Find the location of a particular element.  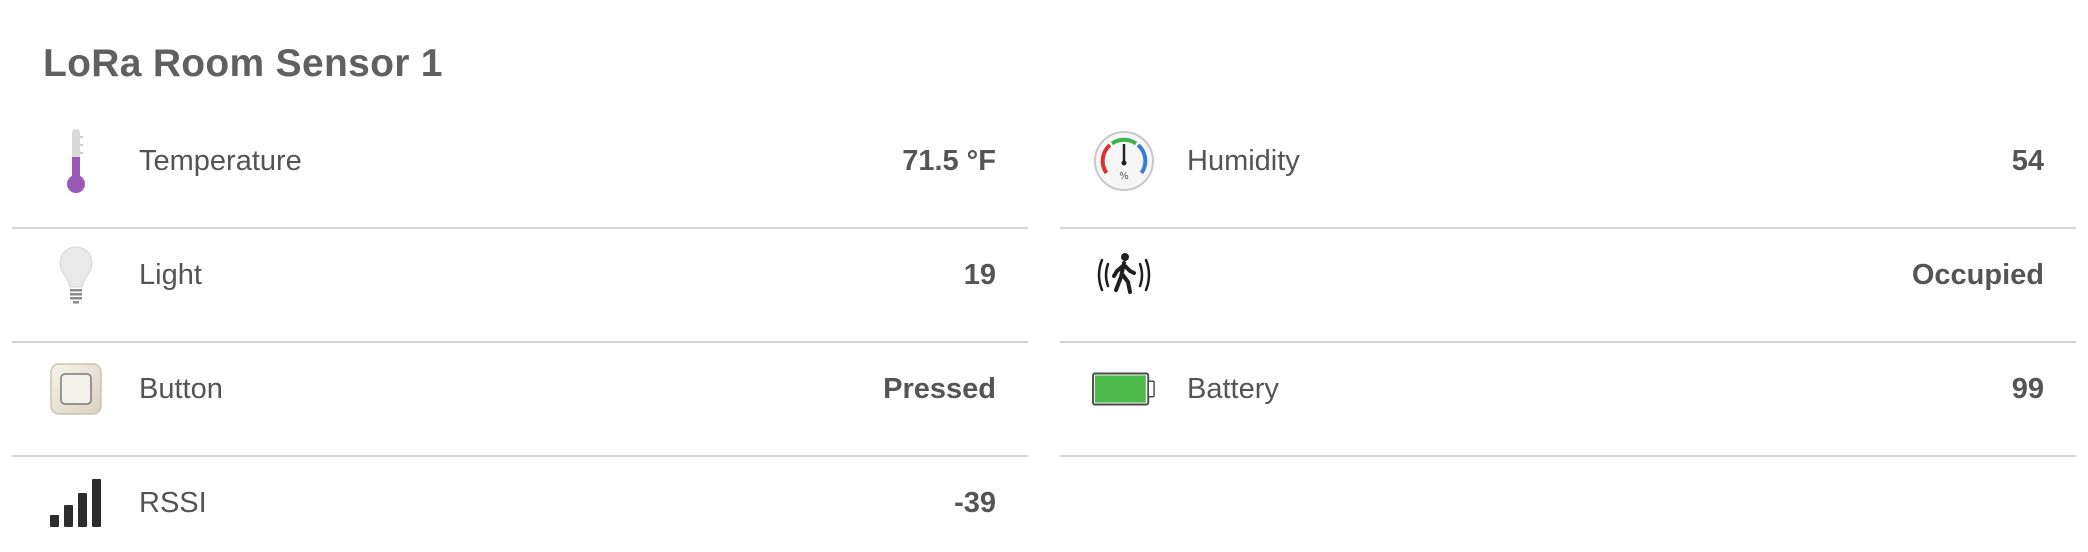

light-row: Light 19 is located at coordinates (520, 286).